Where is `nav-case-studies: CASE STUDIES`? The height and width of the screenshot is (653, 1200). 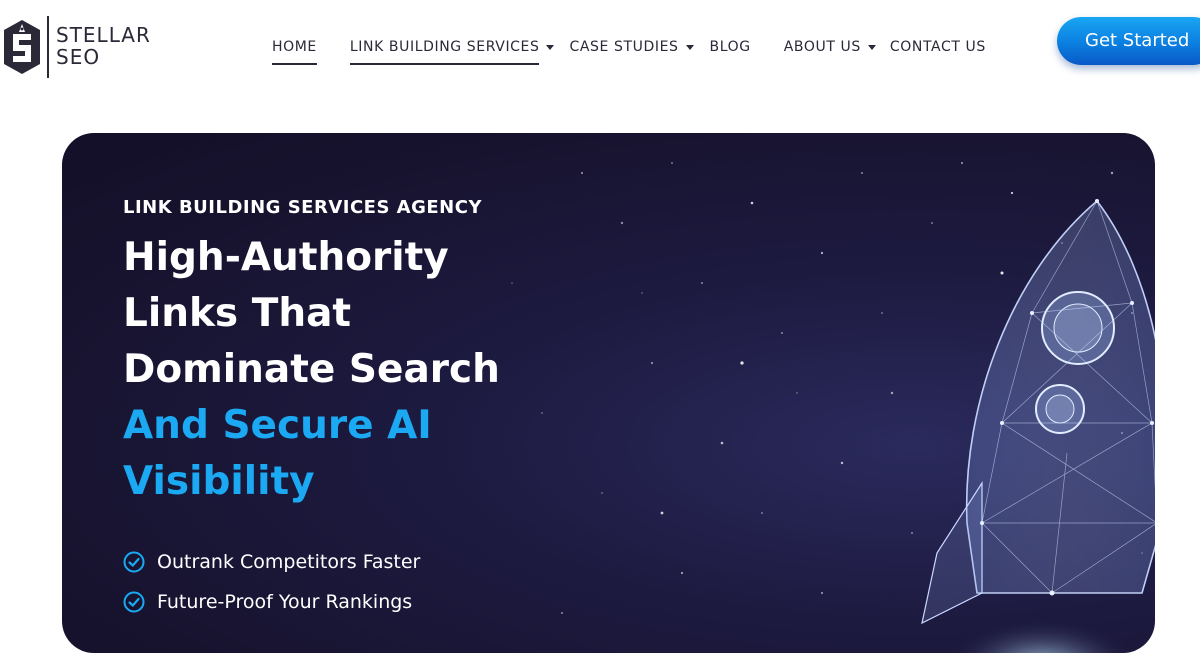
nav-case-studies: CASE STUDIES is located at coordinates (631, 47).